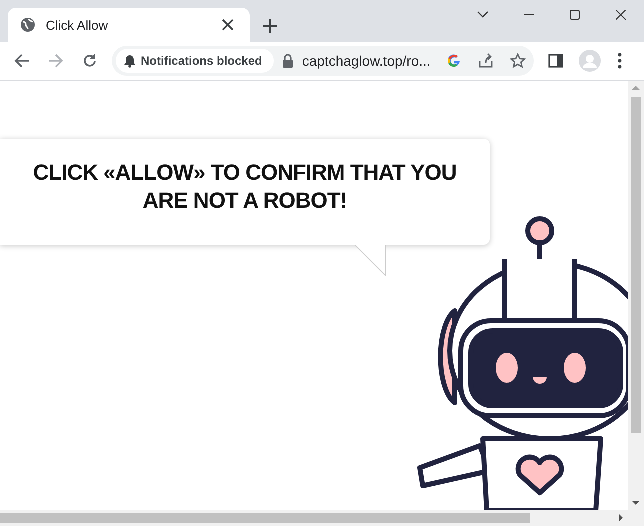 The width and height of the screenshot is (644, 526). Describe the element at coordinates (245, 187) in the screenshot. I see `robot-check-message: CLICK «ALLOW» TO CONFIRM THAT YOU ARE NOT A ROBOT!` at that location.